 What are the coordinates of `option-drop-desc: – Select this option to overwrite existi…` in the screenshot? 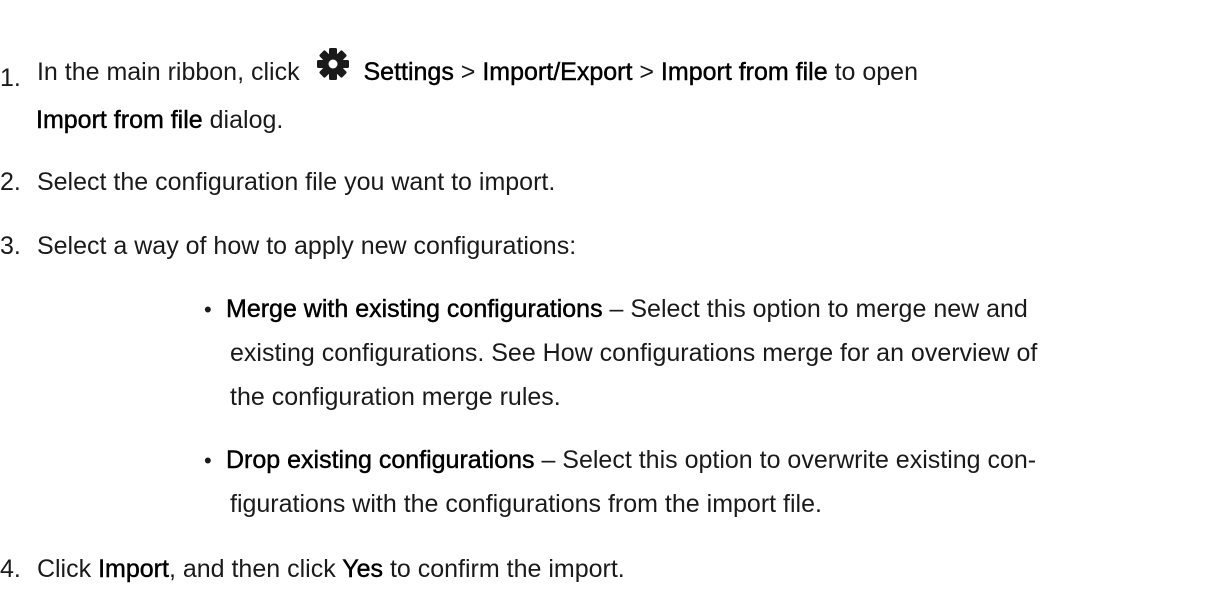 It's located at (785, 460).